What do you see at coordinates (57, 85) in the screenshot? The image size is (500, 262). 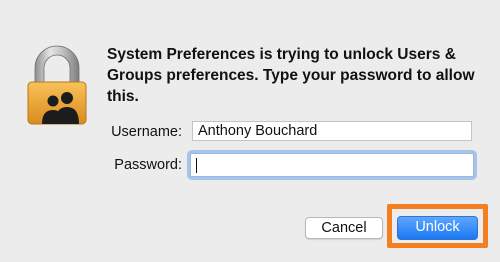 I see `lock-icon` at bounding box center [57, 85].